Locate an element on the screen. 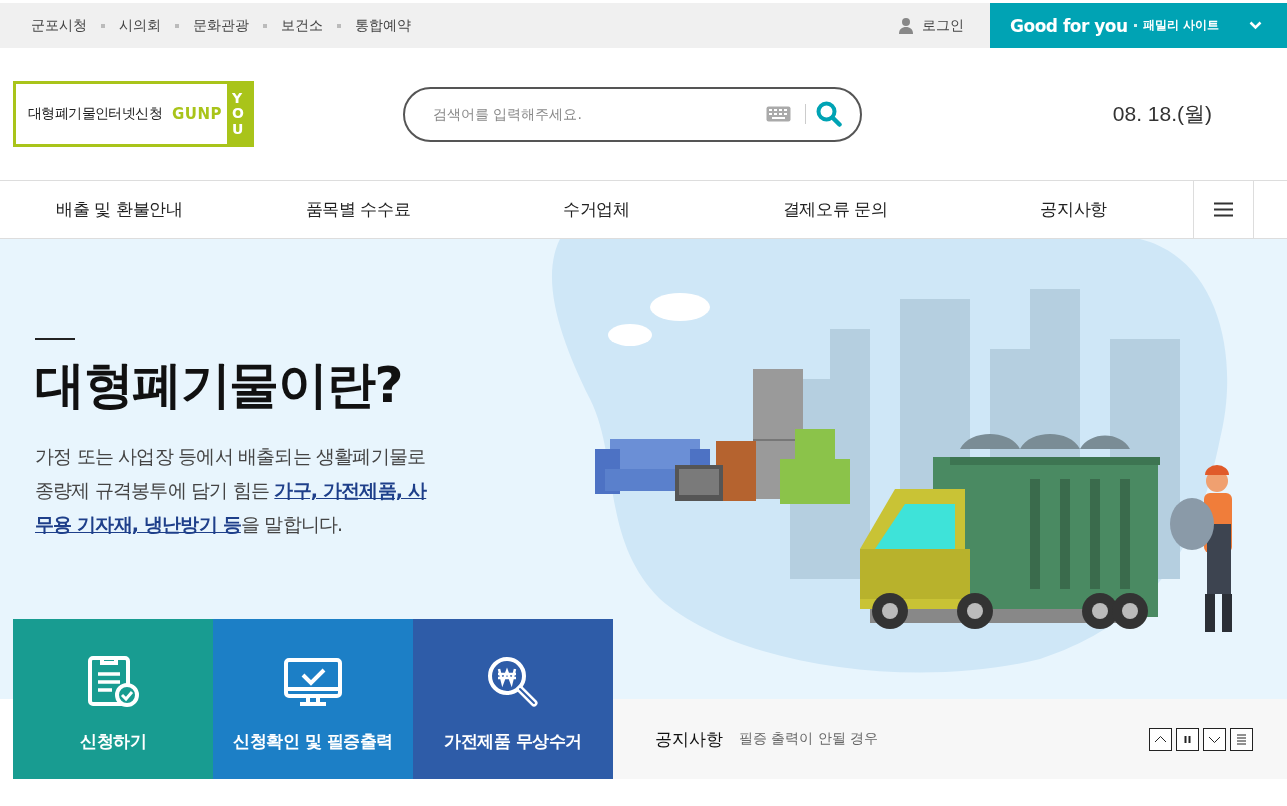  chevron-down-icon is located at coordinates (1255, 25).